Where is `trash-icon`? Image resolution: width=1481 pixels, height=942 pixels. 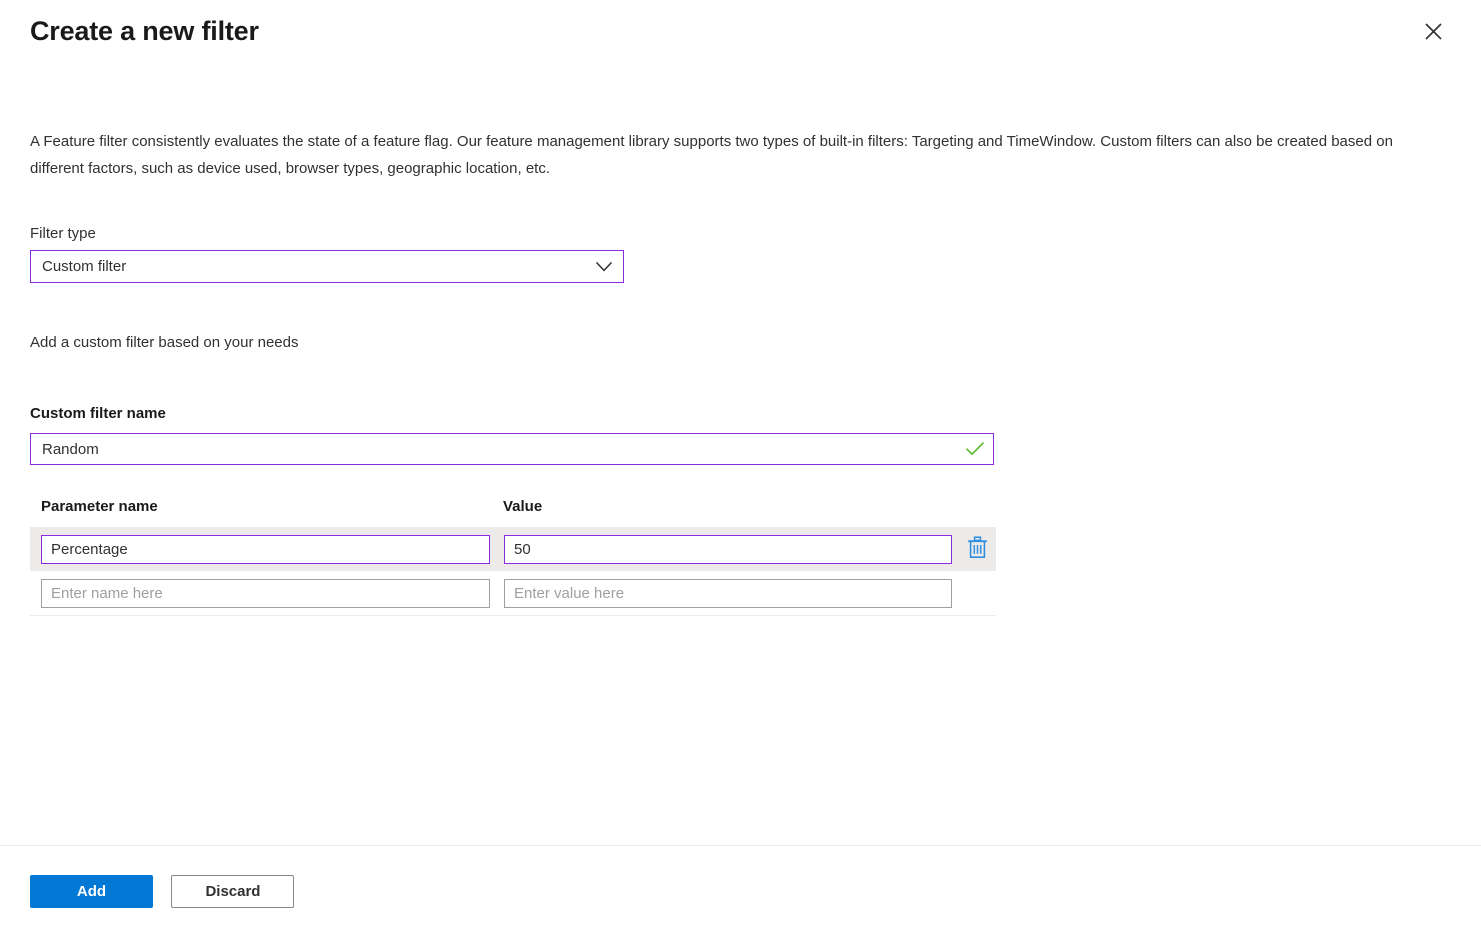
trash-icon is located at coordinates (977, 549).